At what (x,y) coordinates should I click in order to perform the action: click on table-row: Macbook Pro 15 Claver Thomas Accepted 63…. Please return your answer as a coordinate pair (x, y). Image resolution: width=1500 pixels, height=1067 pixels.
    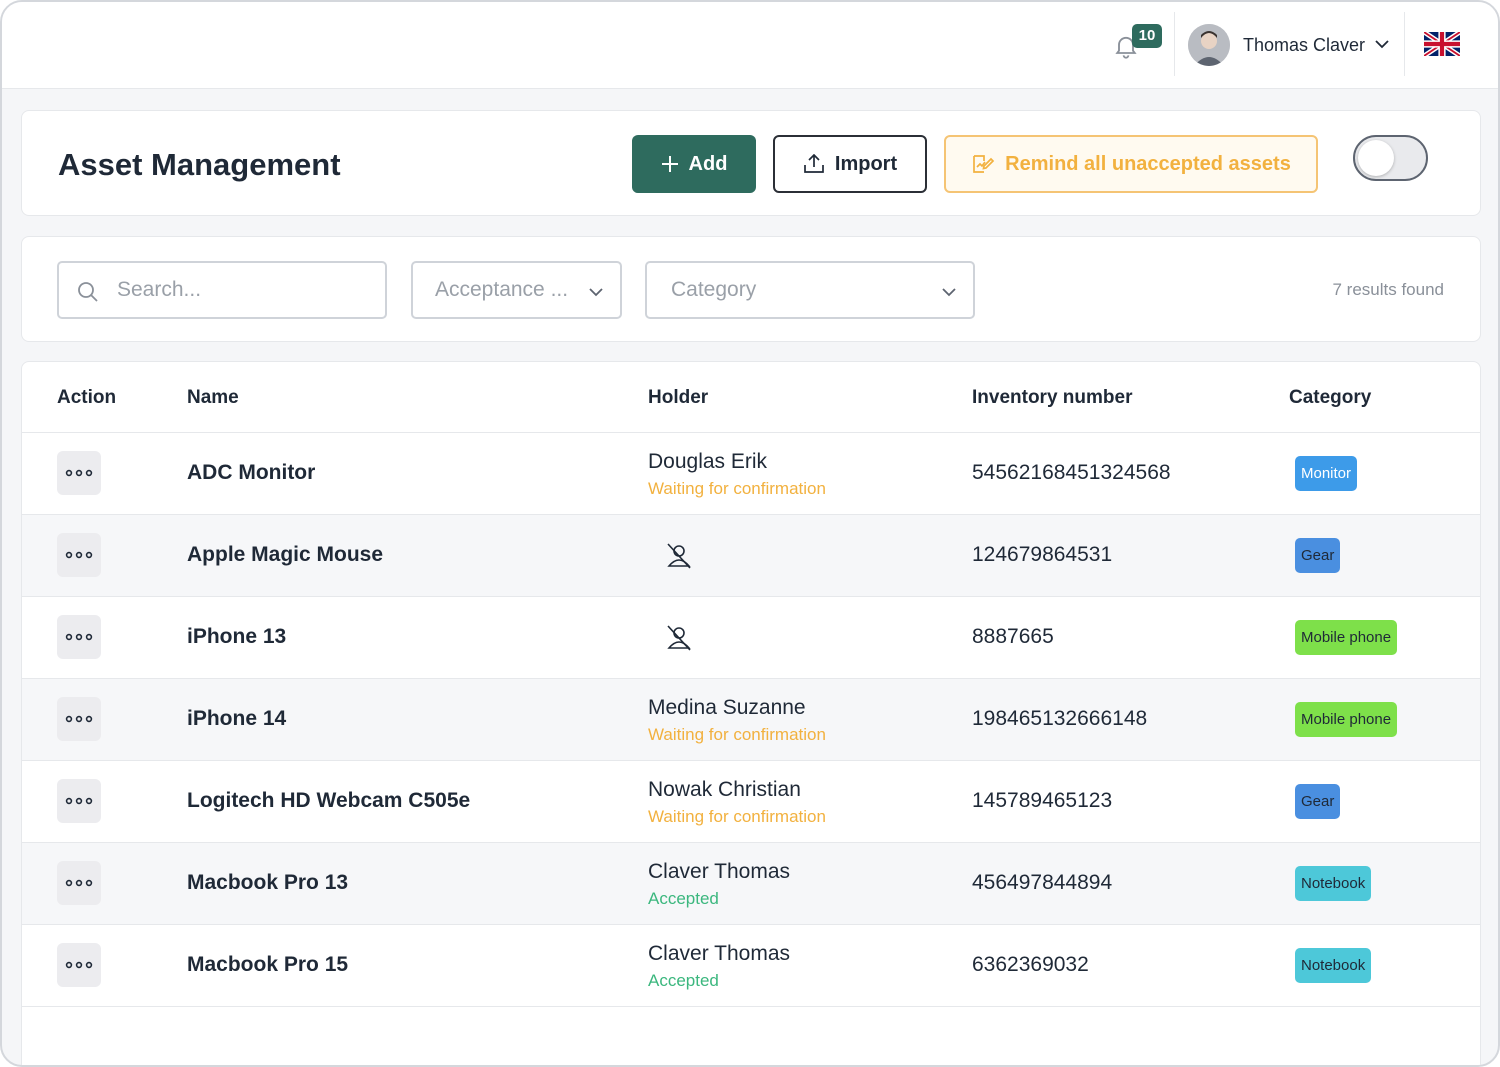
    Looking at the image, I should click on (751, 966).